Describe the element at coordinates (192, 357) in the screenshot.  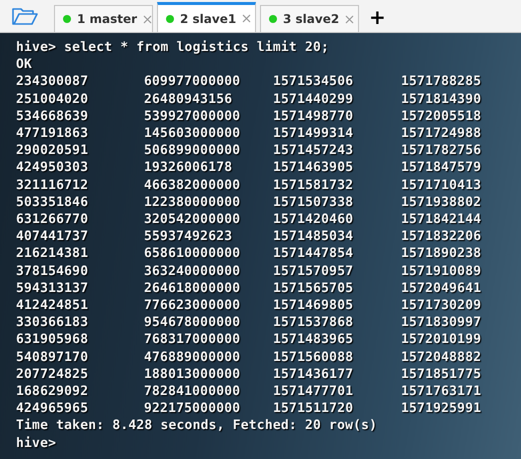
I see `result-cell: 476889000000` at that location.